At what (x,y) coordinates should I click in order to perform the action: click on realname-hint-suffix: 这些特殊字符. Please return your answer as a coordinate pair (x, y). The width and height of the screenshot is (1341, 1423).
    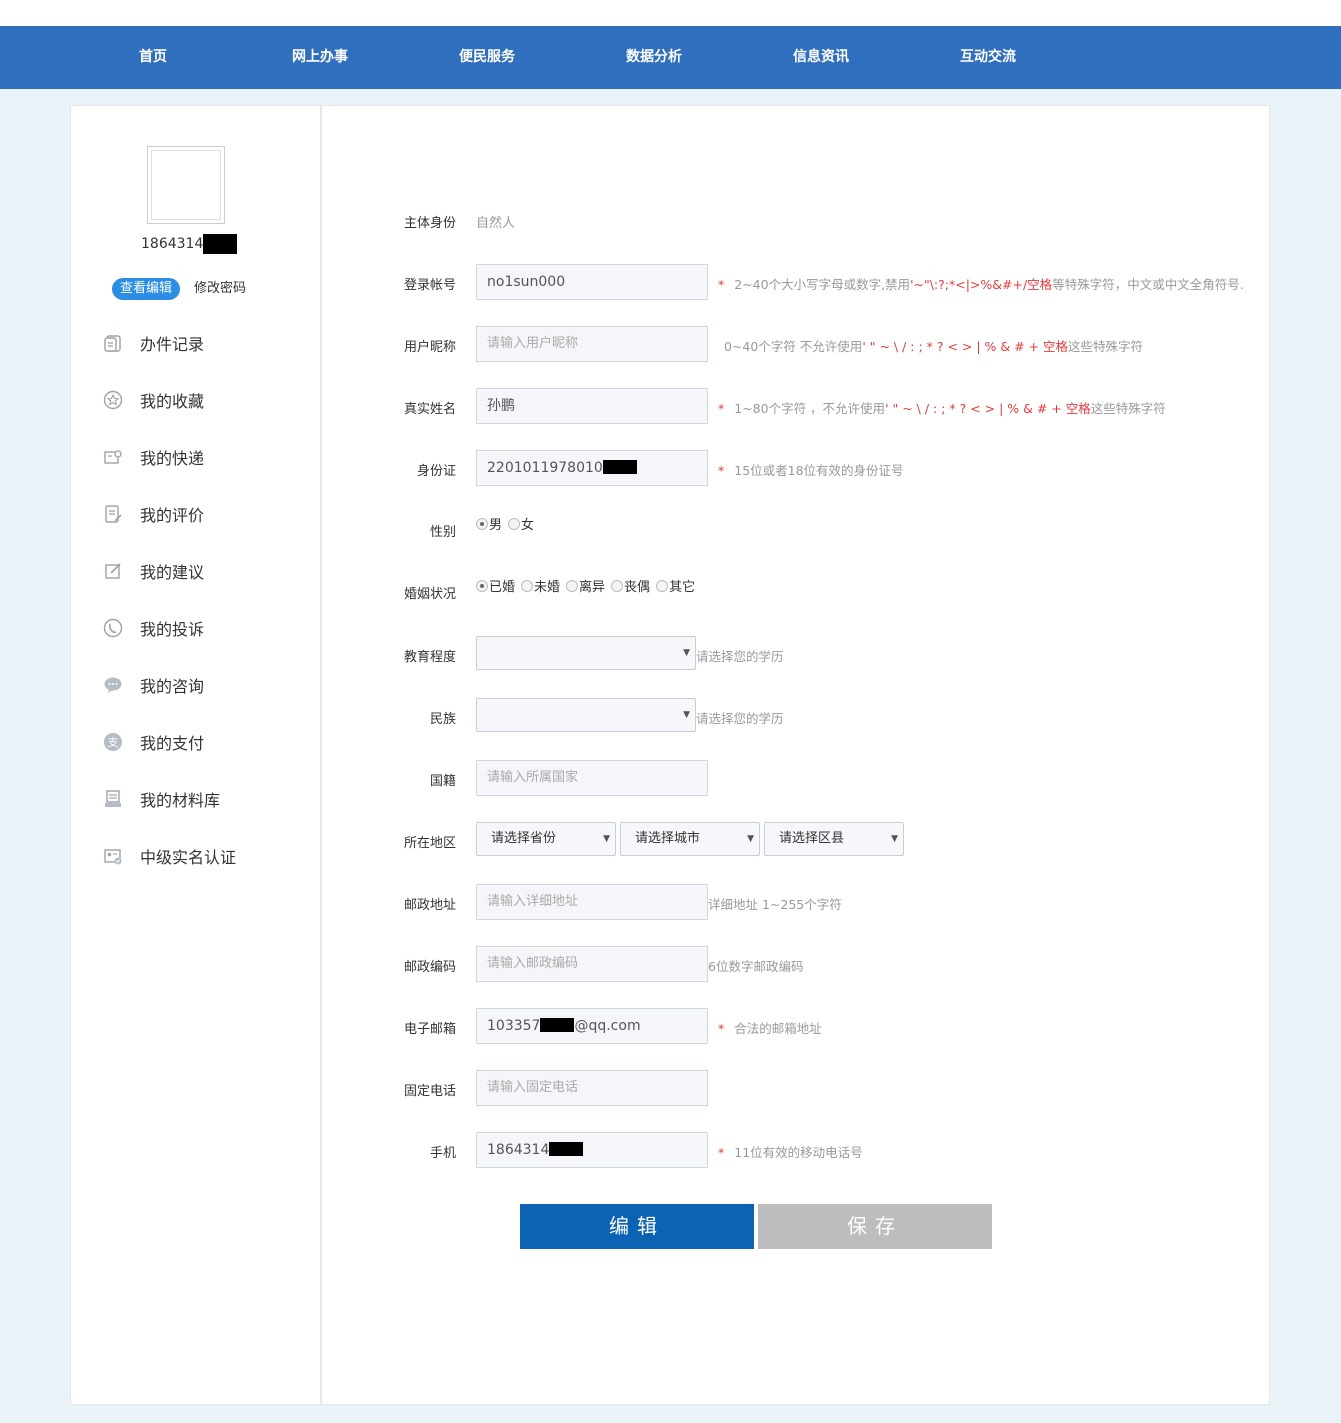
    Looking at the image, I should click on (1128, 408).